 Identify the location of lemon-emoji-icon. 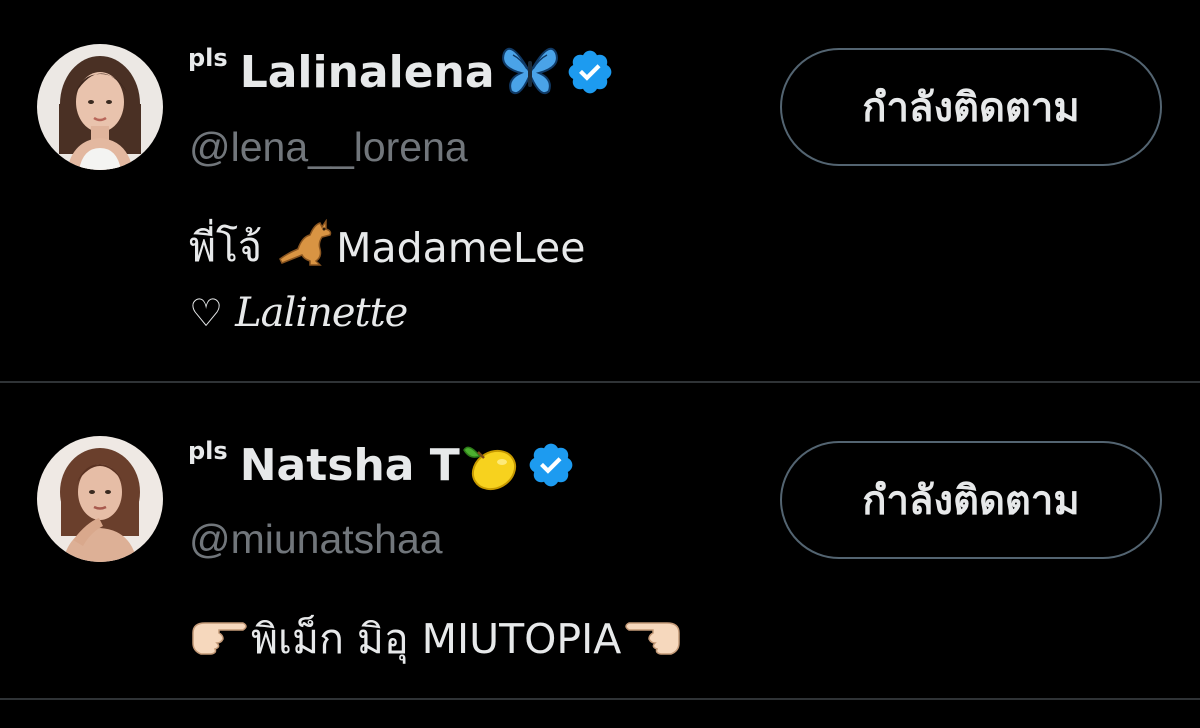
(491, 465).